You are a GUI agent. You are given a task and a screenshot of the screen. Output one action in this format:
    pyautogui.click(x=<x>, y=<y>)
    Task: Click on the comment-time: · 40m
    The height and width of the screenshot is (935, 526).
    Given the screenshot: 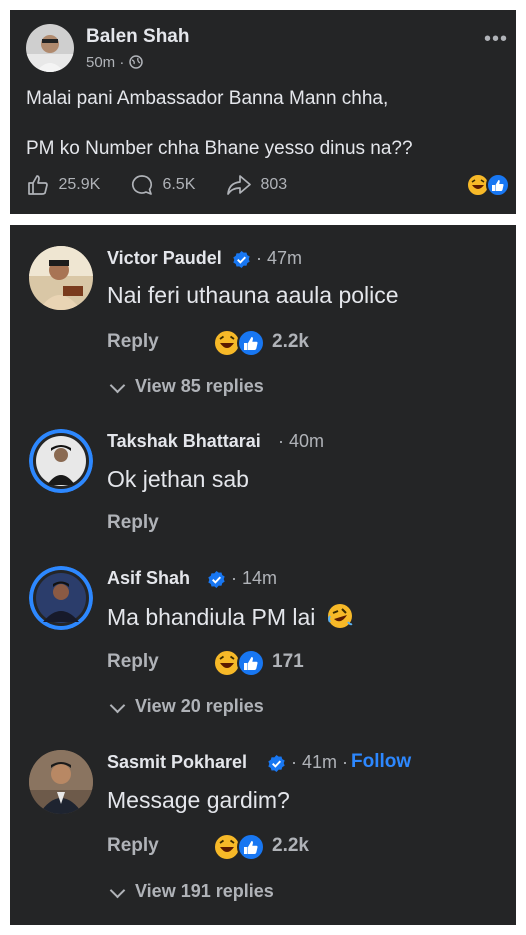 What is the action you would take?
    pyautogui.click(x=301, y=441)
    